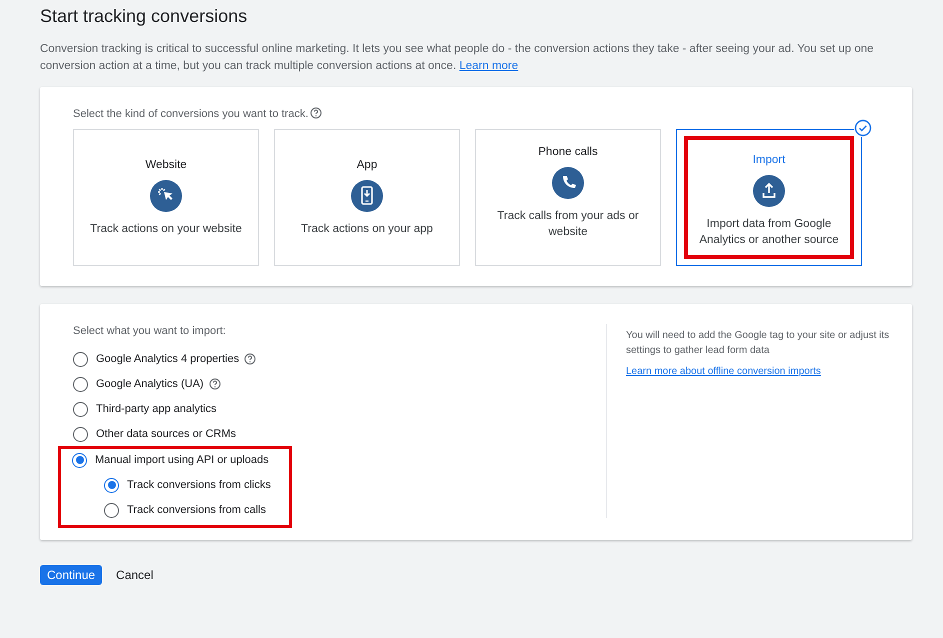 The width and height of the screenshot is (943, 638). I want to click on radio-option: Manual import using API or uploads, so click(180, 460).